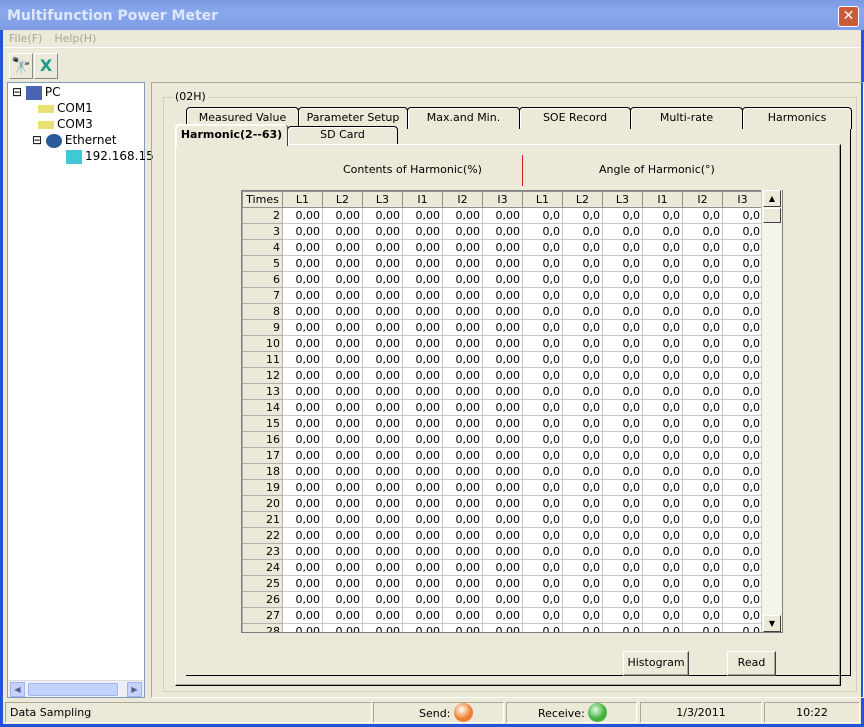 This screenshot has width=864, height=727. What do you see at coordinates (262, 583) in the screenshot?
I see `row-times: 25` at bounding box center [262, 583].